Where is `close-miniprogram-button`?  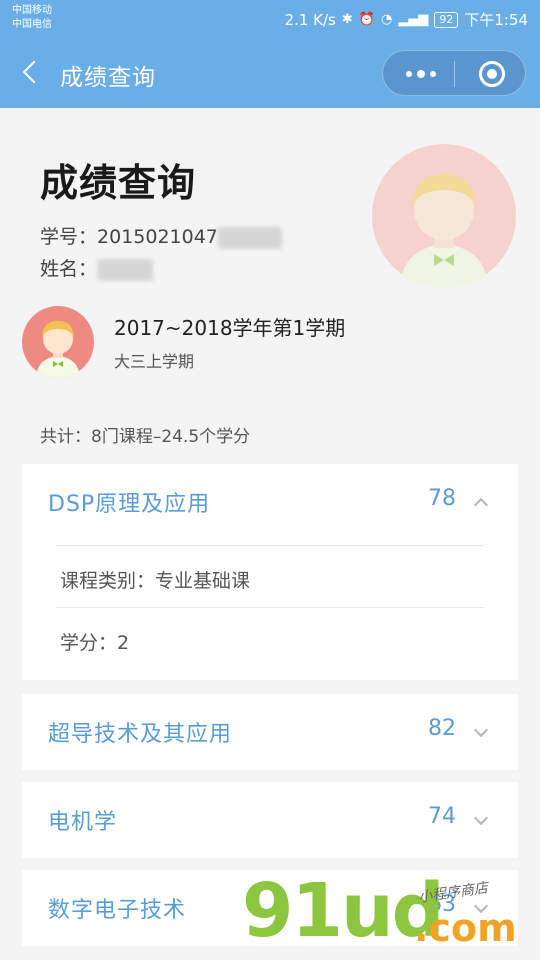
close-miniprogram-button is located at coordinates (492, 74).